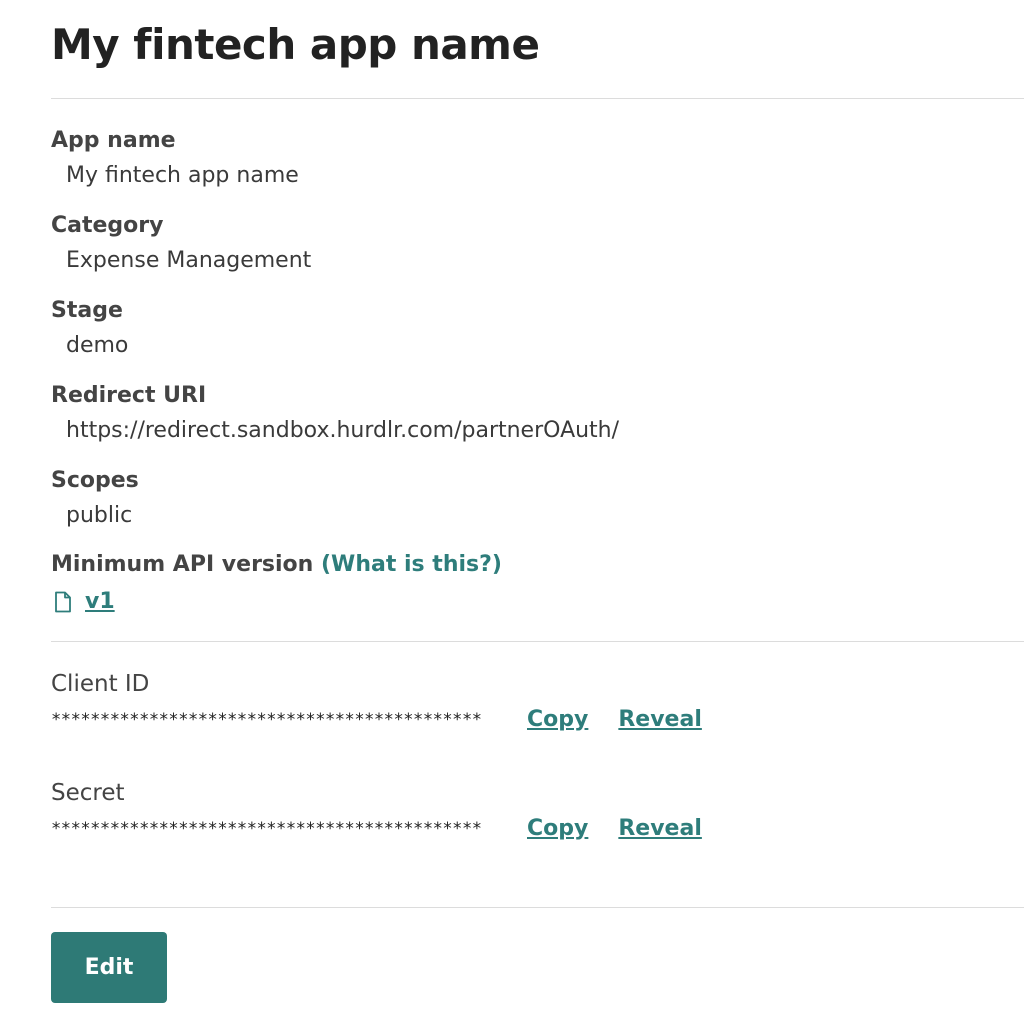 This screenshot has height=1024, width=1024. I want to click on category-label: Category, so click(107, 225).